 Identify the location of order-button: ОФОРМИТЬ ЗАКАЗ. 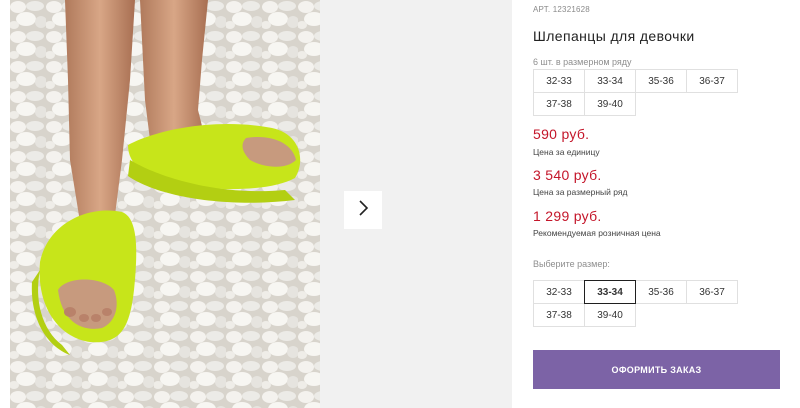
(656, 369).